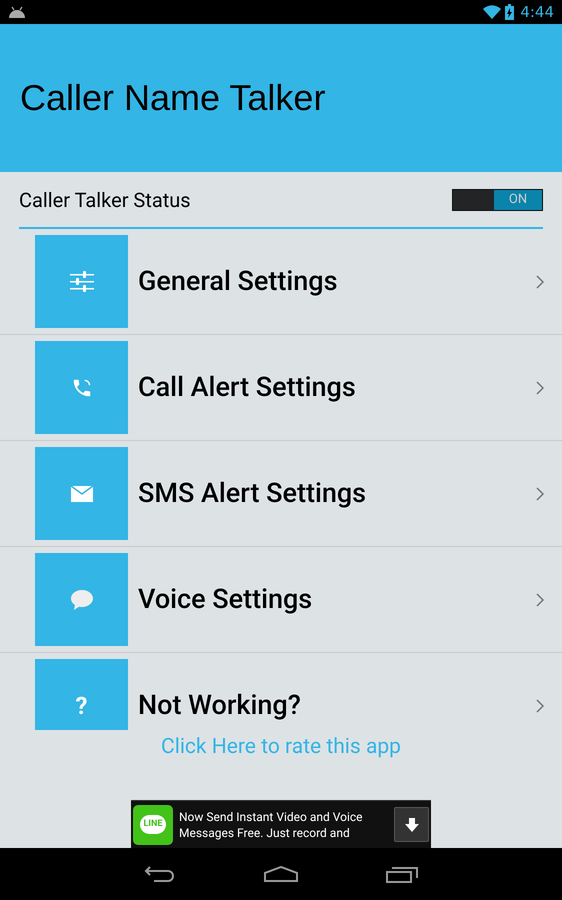 This screenshot has width=562, height=900. Describe the element at coordinates (82, 599) in the screenshot. I see `speech-bubble-icon` at that location.